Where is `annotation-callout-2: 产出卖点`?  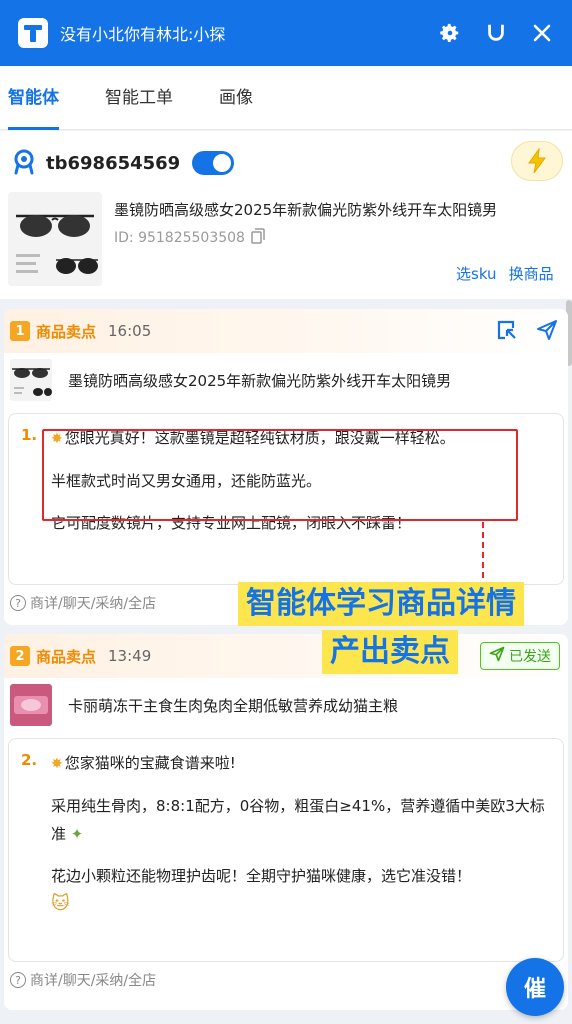 annotation-callout-2: 产出卖点 is located at coordinates (390, 652).